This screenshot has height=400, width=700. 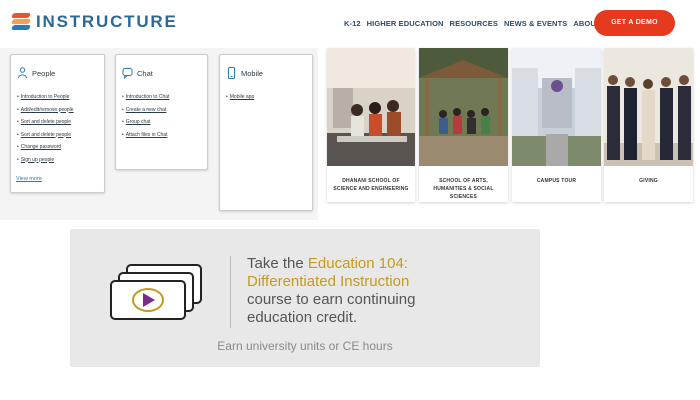 What do you see at coordinates (648, 107) in the screenshot?
I see `giving-photo` at bounding box center [648, 107].